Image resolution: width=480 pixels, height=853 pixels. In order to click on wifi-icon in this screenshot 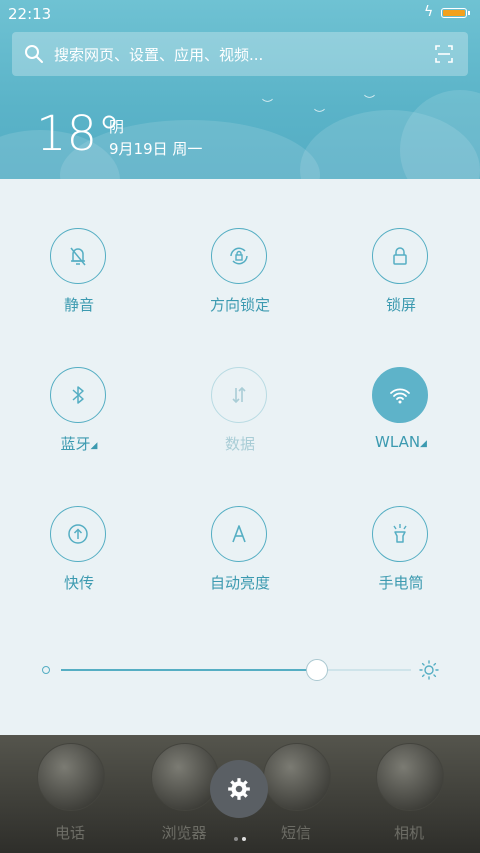, I will do `click(400, 396)`.